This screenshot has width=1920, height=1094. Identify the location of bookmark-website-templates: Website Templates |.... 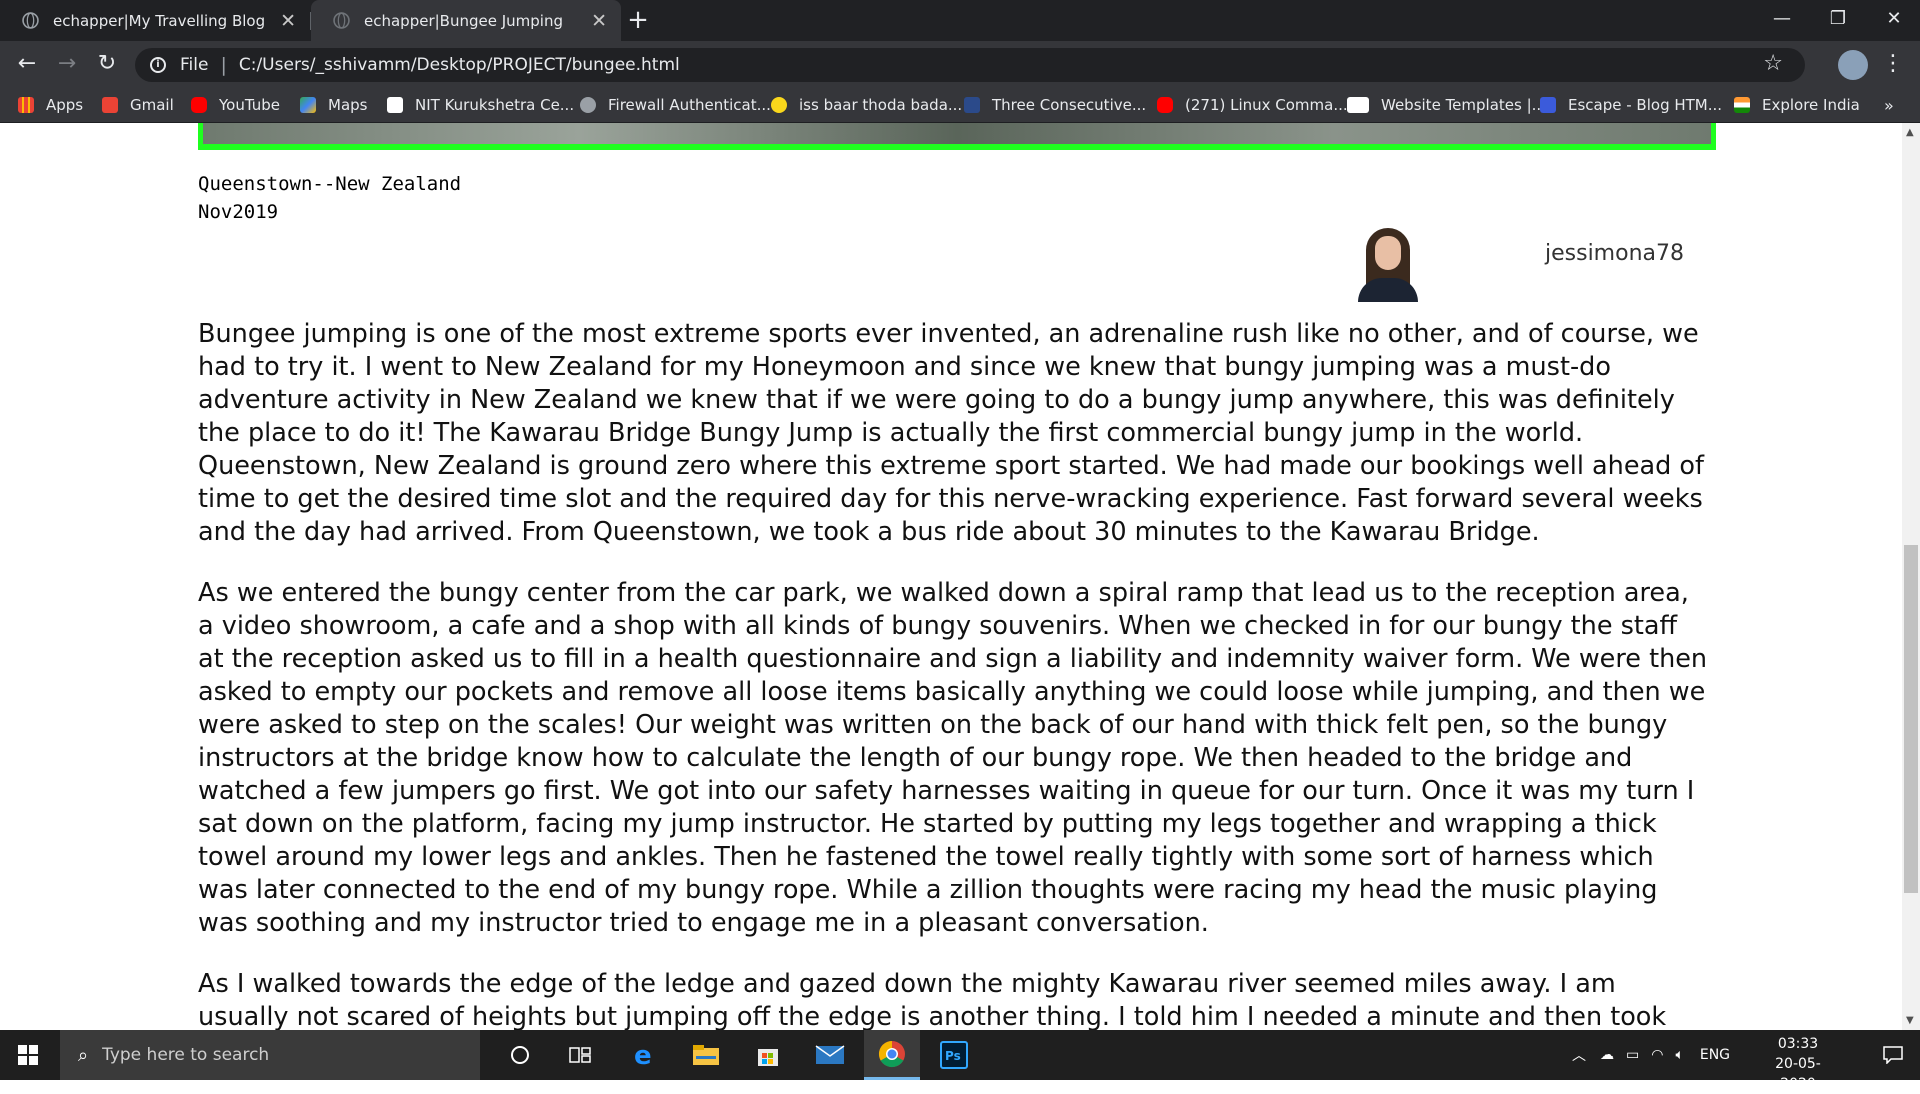
(1446, 105).